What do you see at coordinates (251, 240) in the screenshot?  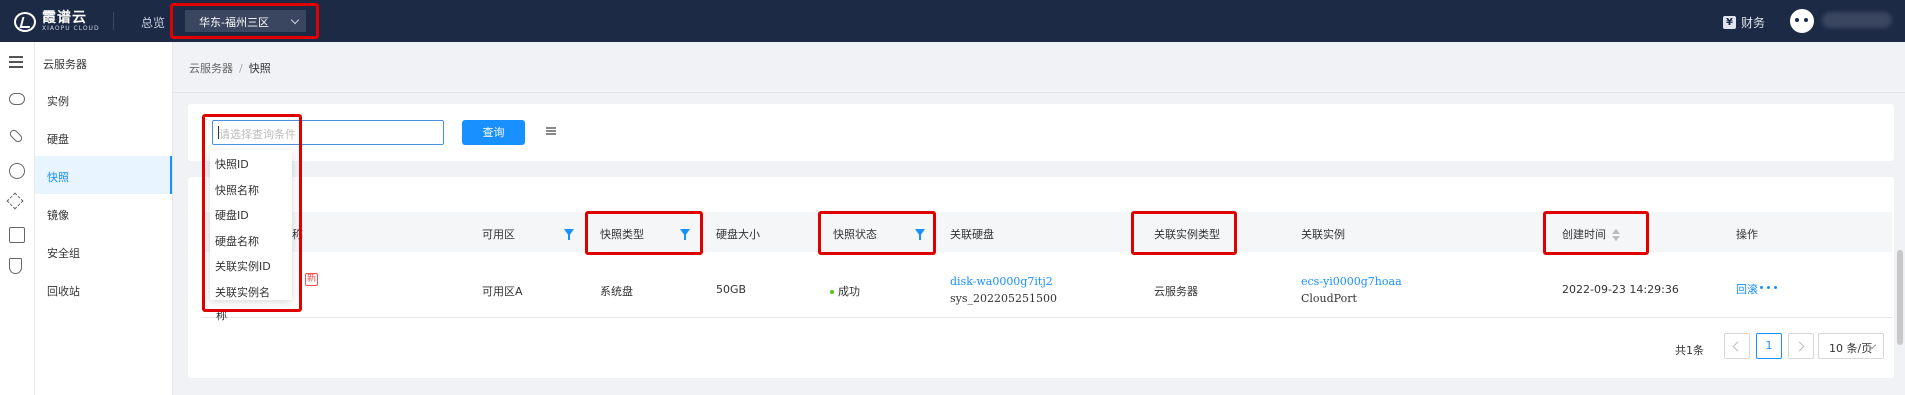 I see `option-disk-name: 硬盘名称` at bounding box center [251, 240].